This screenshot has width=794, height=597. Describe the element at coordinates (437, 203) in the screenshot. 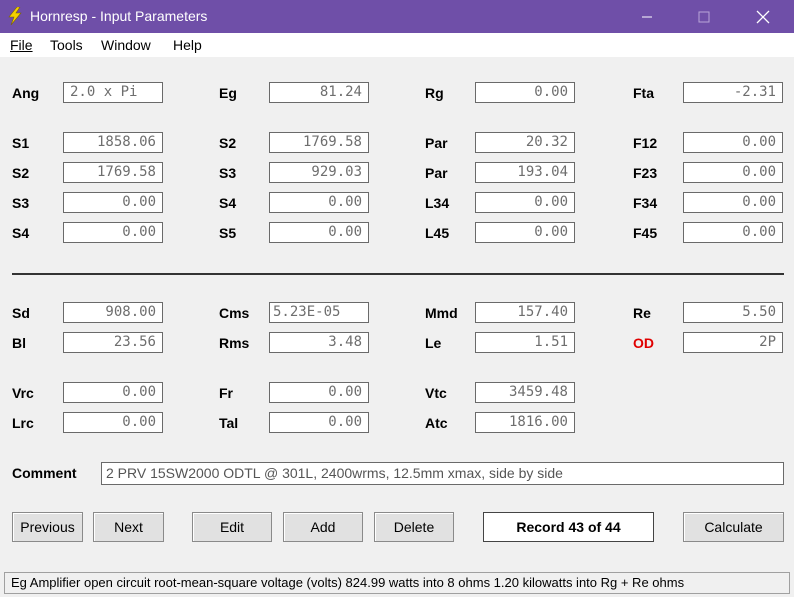

I see `l34-label: L34` at that location.